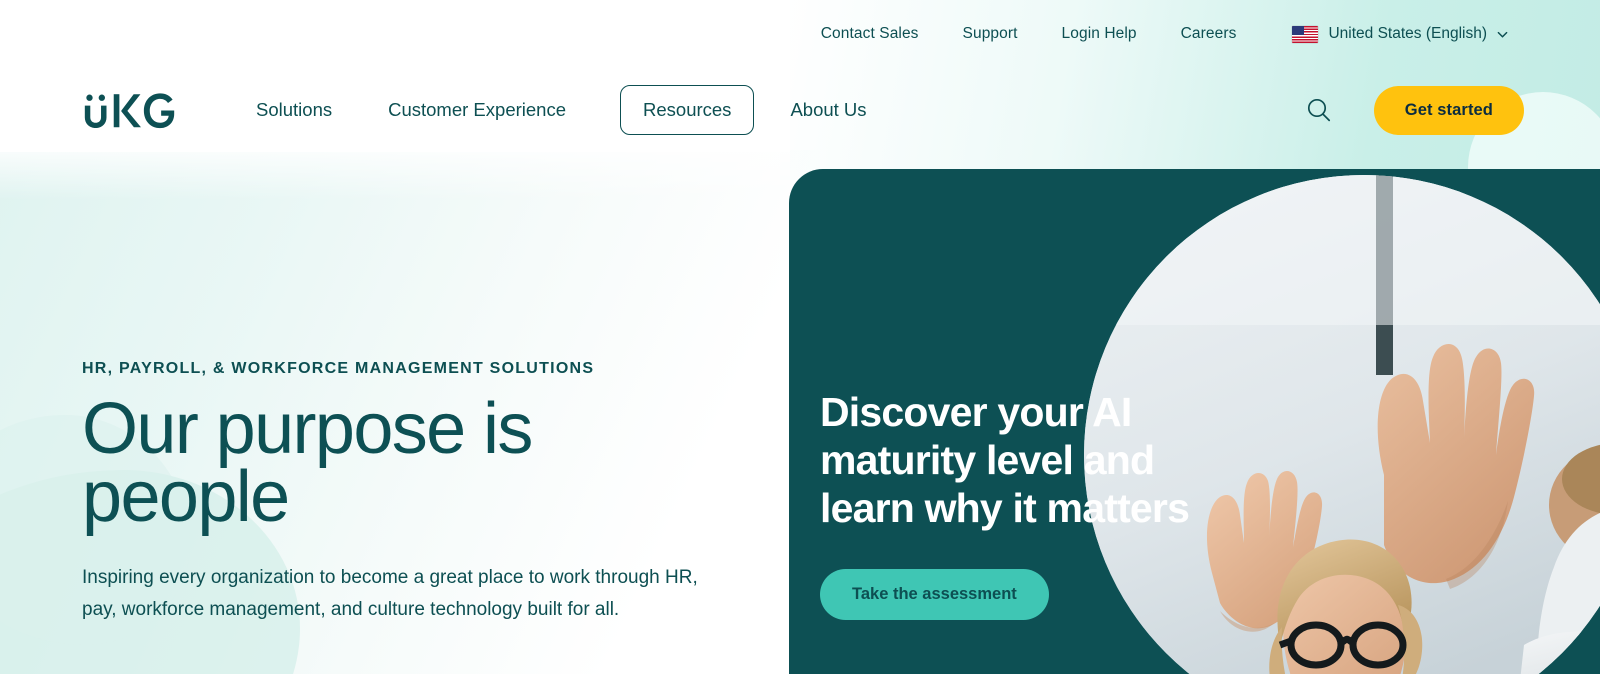 Image resolution: width=1600 pixels, height=674 pixels. Describe the element at coordinates (990, 34) in the screenshot. I see `utility-link-support: Support` at that location.